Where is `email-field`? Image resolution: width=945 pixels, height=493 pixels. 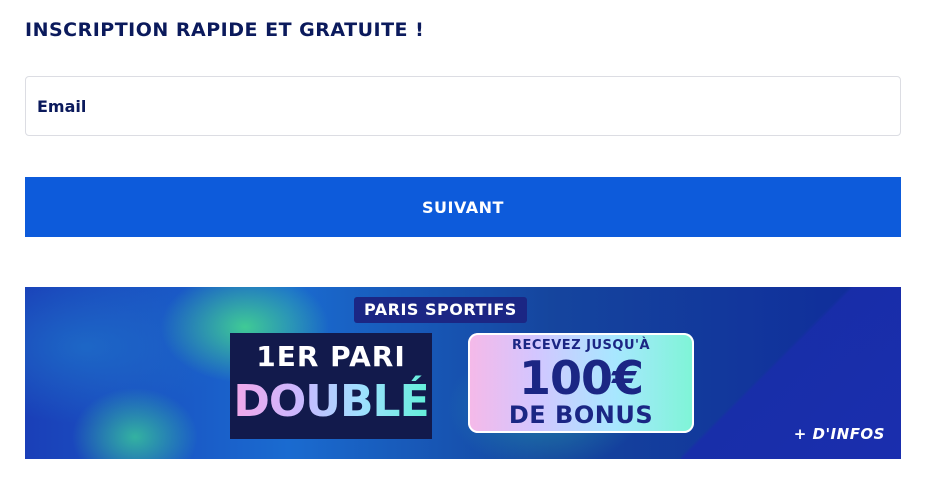 email-field is located at coordinates (463, 106).